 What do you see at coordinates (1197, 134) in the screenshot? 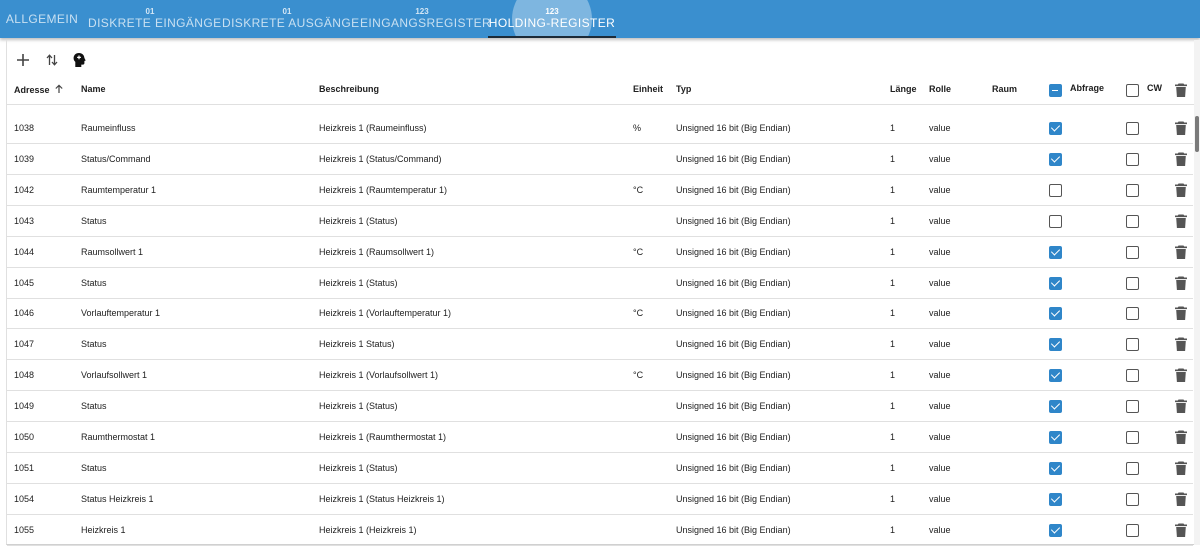
I see `scrollbar-thumb` at bounding box center [1197, 134].